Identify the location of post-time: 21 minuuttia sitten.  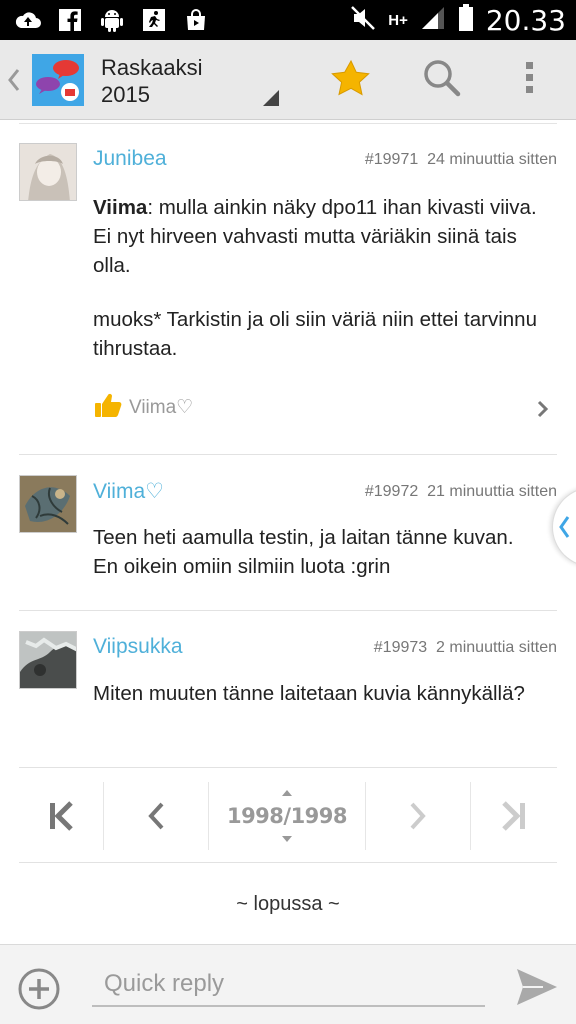
(492, 491).